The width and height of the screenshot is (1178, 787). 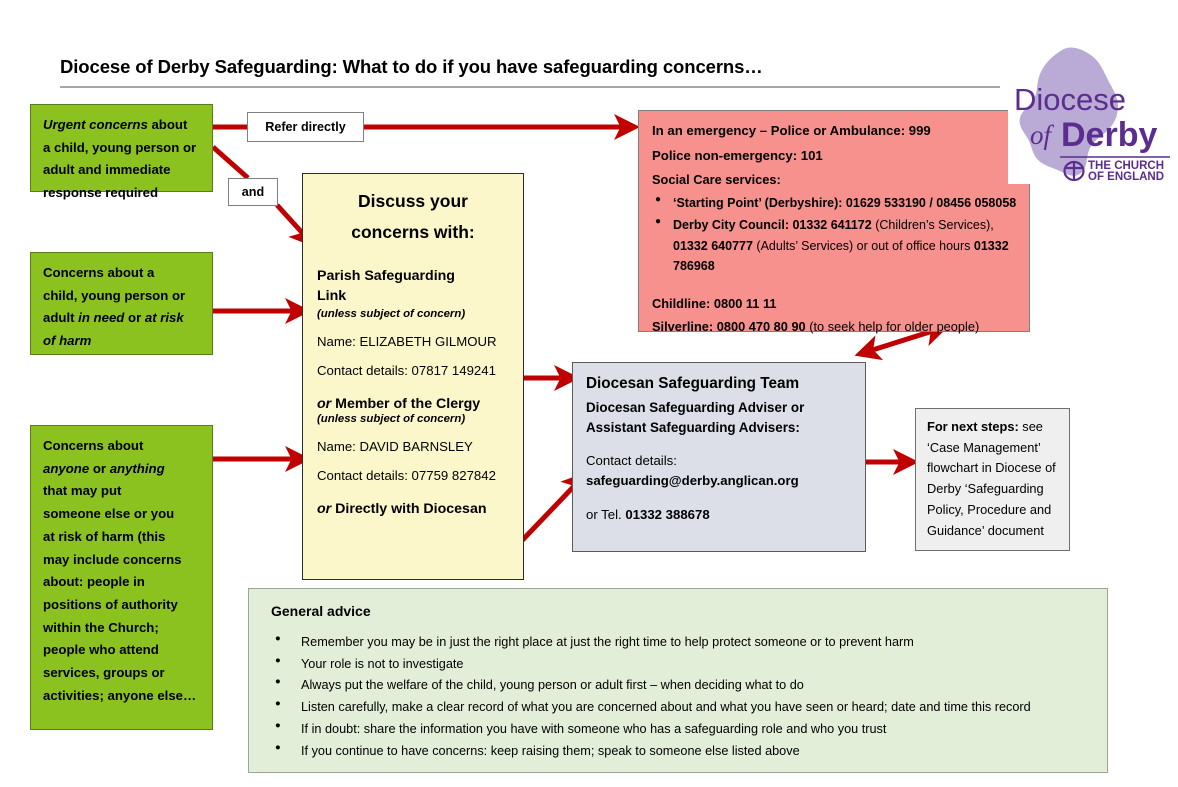 What do you see at coordinates (737, 155) in the screenshot?
I see `police-non-emergency-line: Police non-emergency: 101` at bounding box center [737, 155].